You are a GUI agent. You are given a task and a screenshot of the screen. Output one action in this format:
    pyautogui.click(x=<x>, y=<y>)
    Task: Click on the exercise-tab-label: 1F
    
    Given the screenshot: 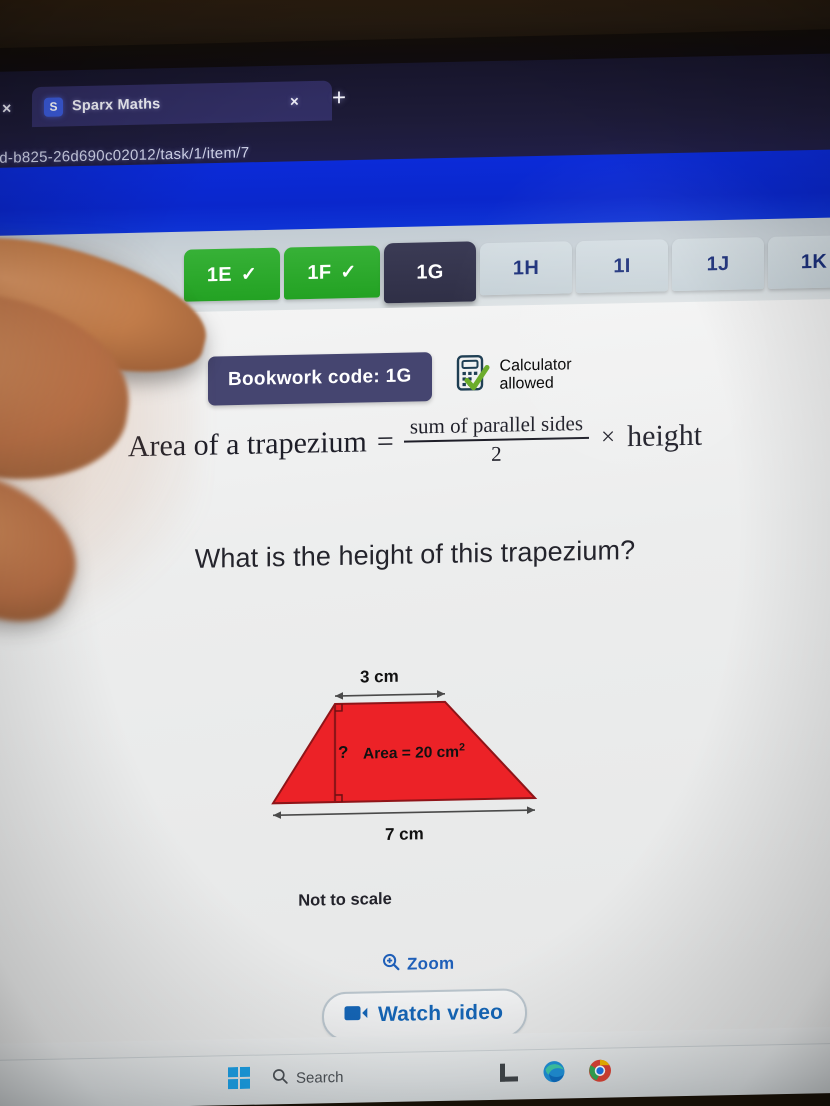 What is the action you would take?
    pyautogui.click(x=319, y=272)
    